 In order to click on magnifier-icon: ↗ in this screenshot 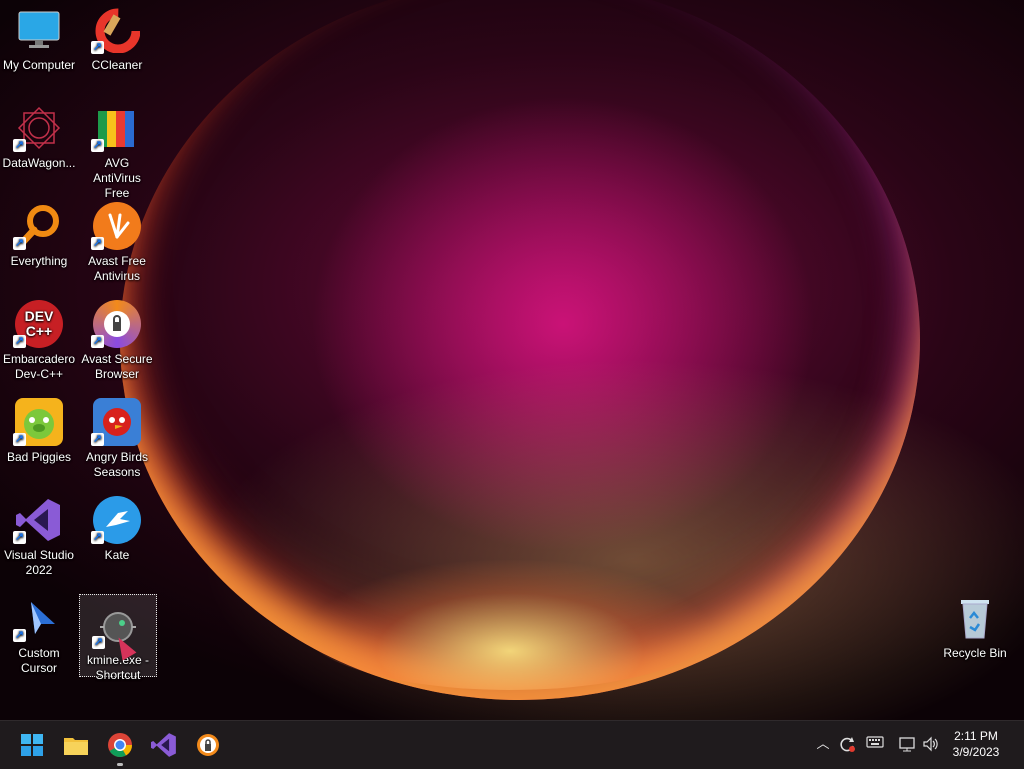, I will do `click(38, 226)`.